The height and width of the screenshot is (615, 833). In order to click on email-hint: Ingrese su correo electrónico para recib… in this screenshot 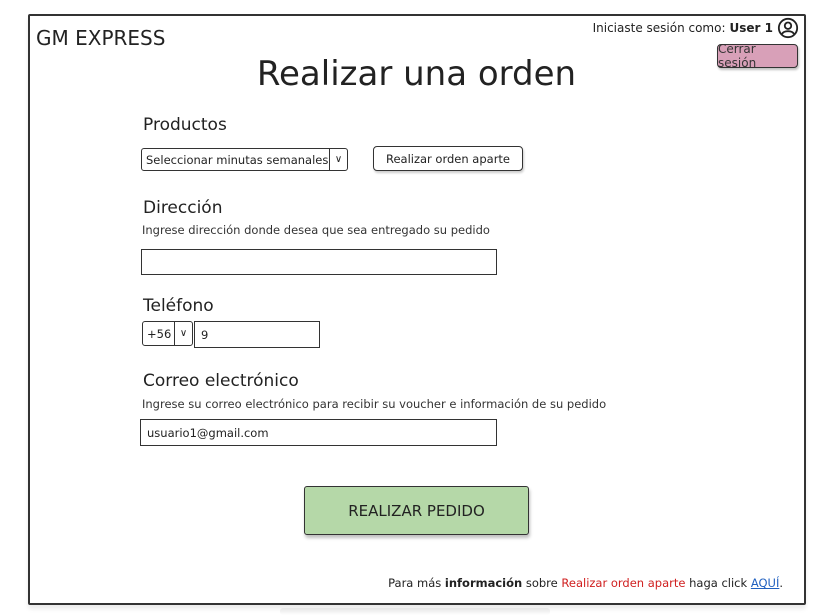, I will do `click(374, 404)`.